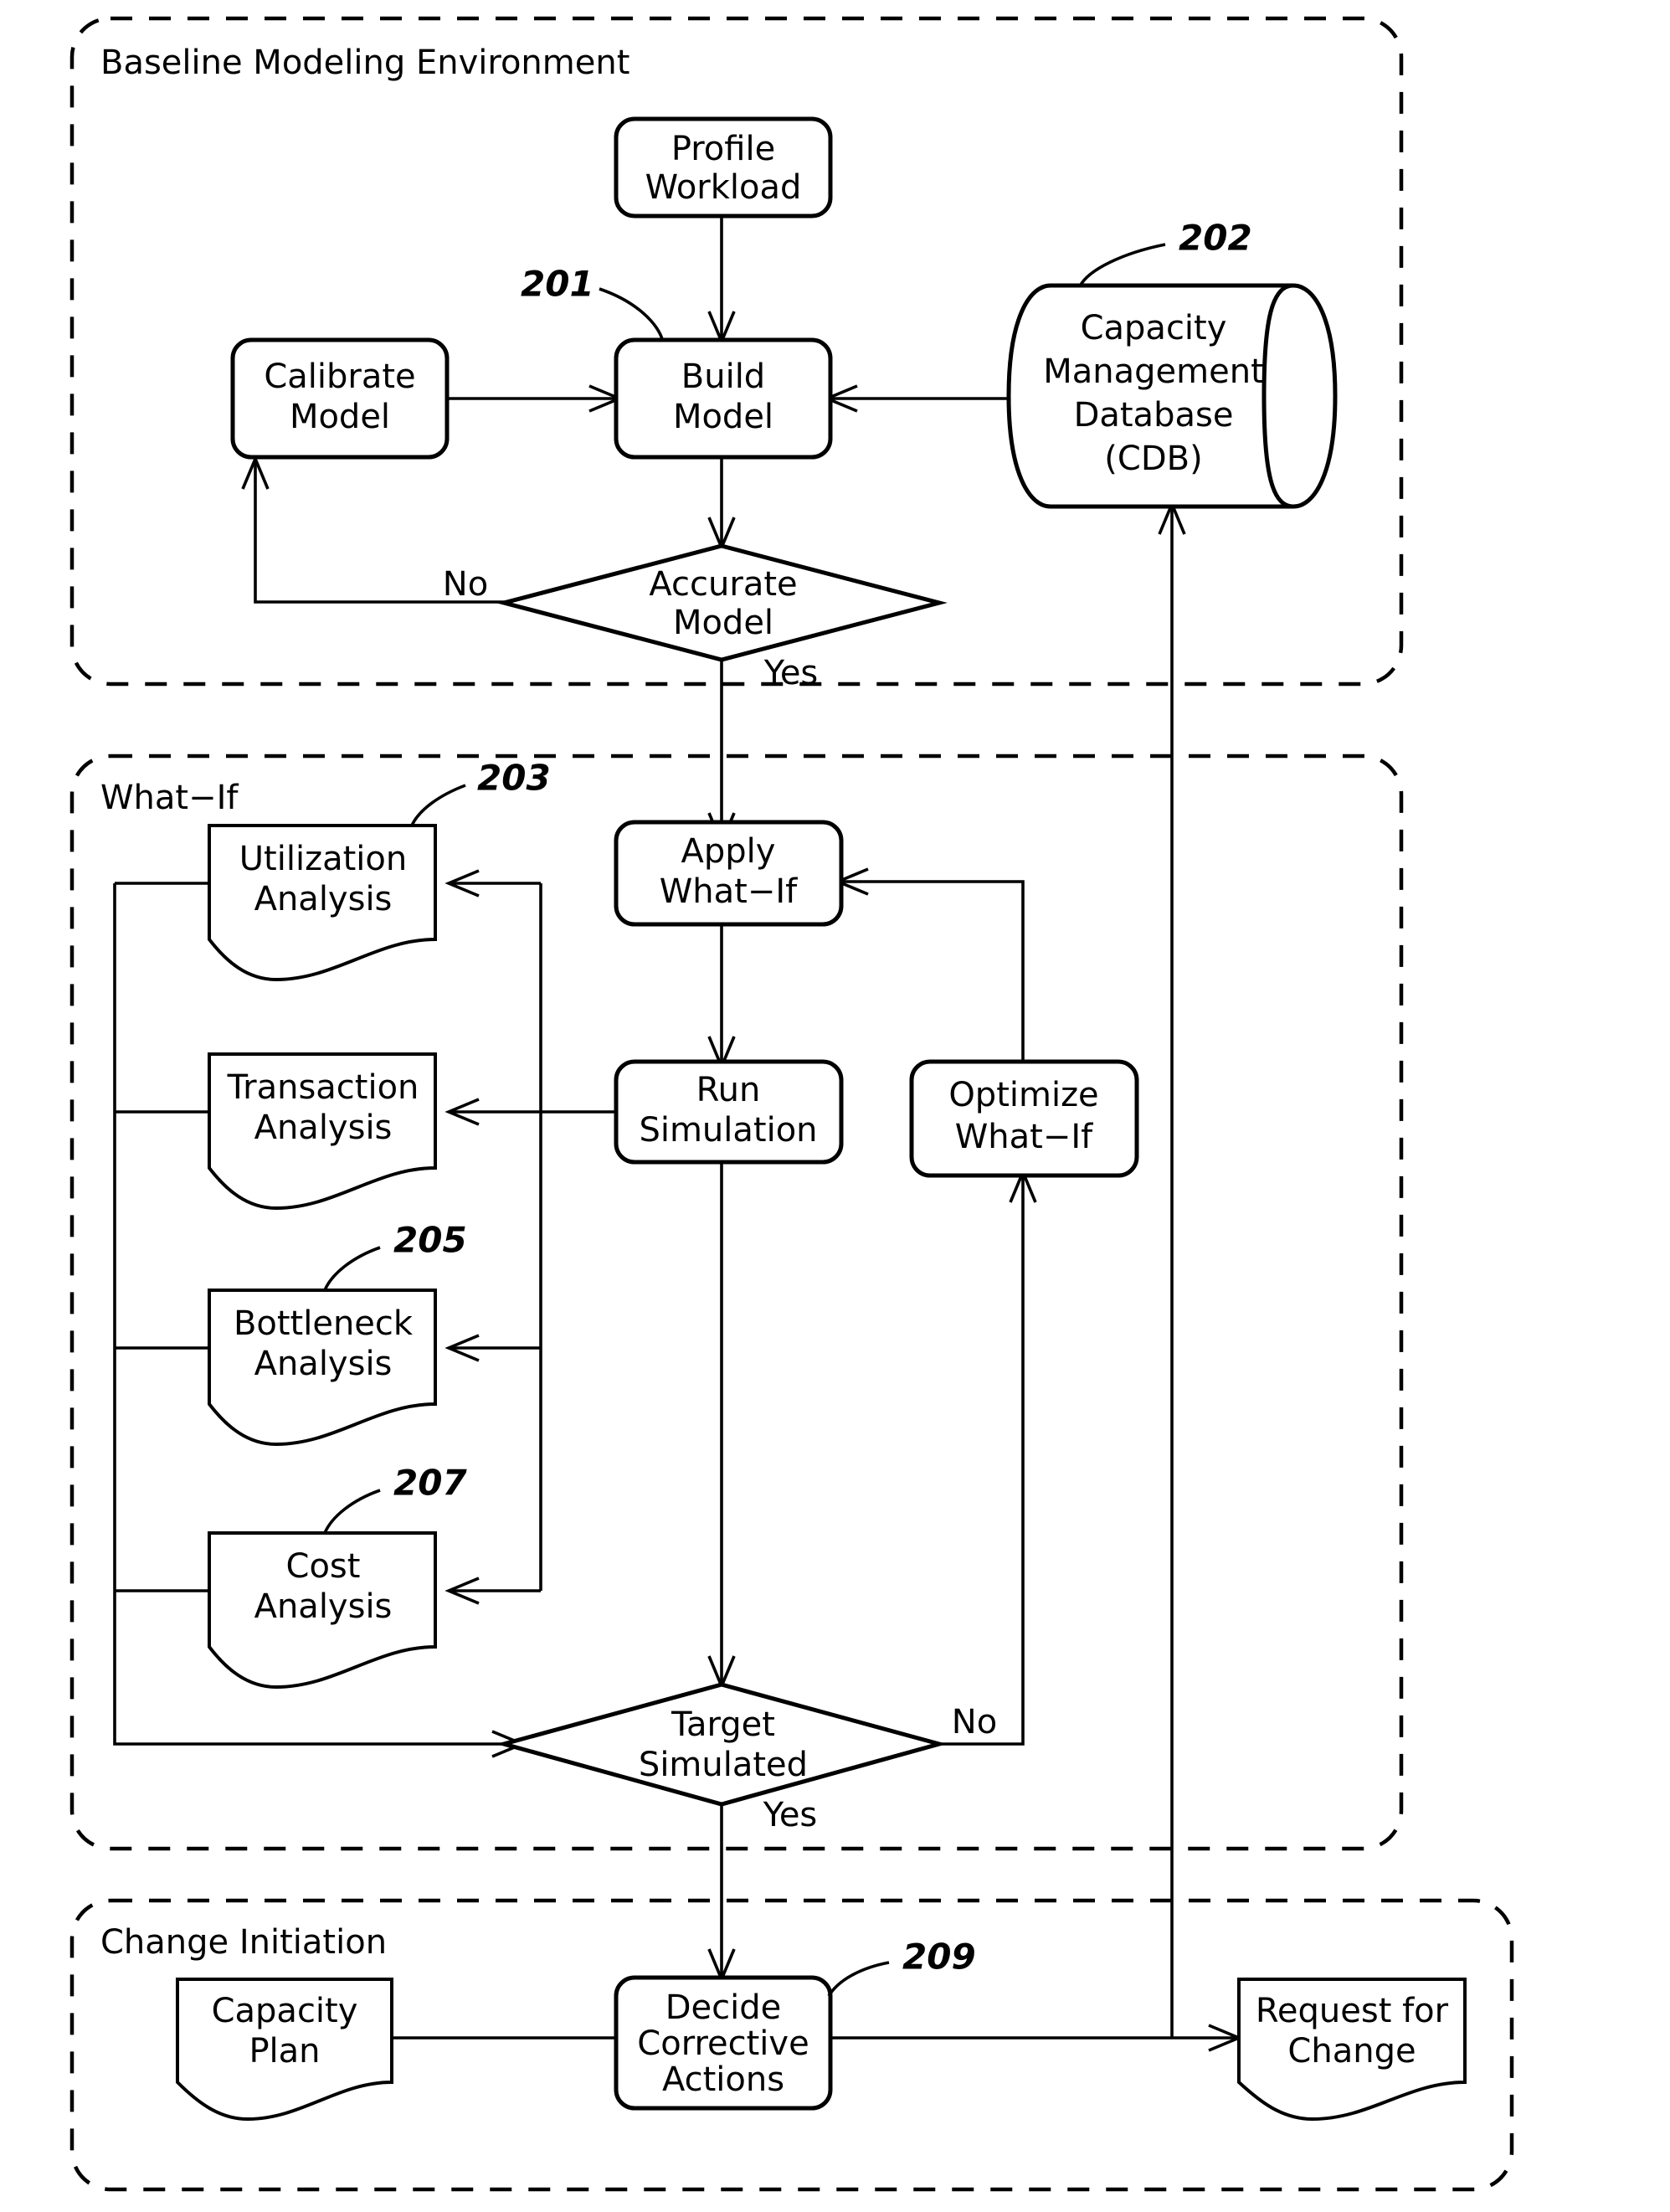 The width and height of the screenshot is (1670, 2212). Describe the element at coordinates (974, 1460) in the screenshot. I see `edge-target-no-to-optimize` at that location.